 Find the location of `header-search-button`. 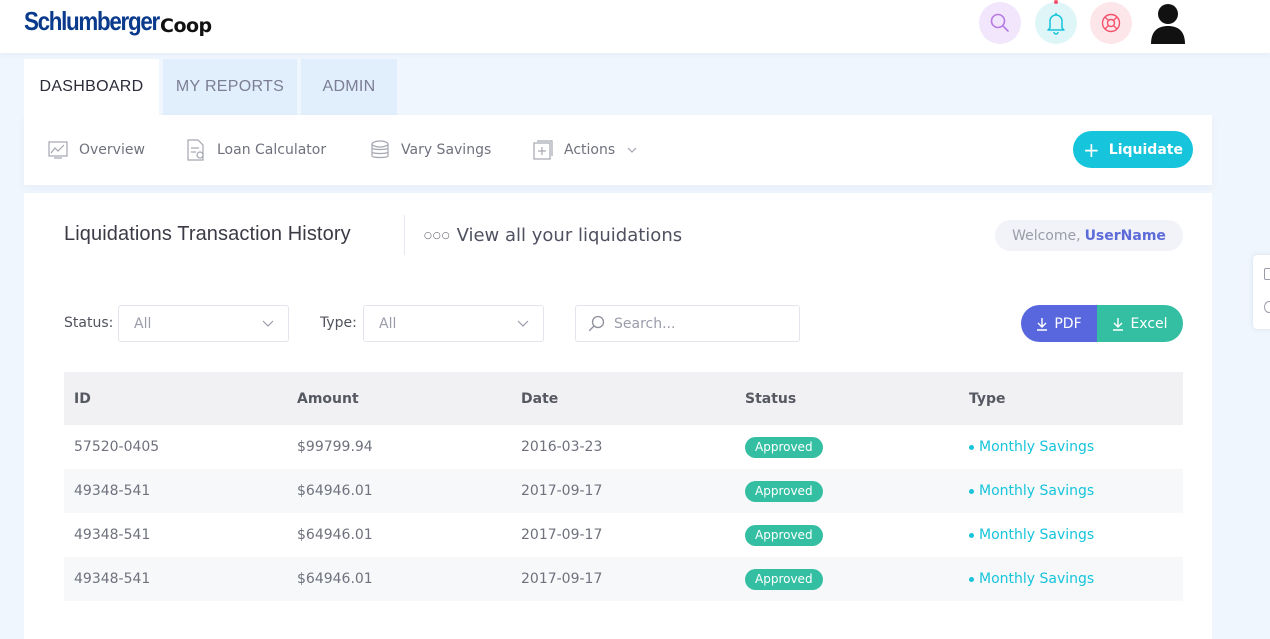

header-search-button is located at coordinates (1000, 23).